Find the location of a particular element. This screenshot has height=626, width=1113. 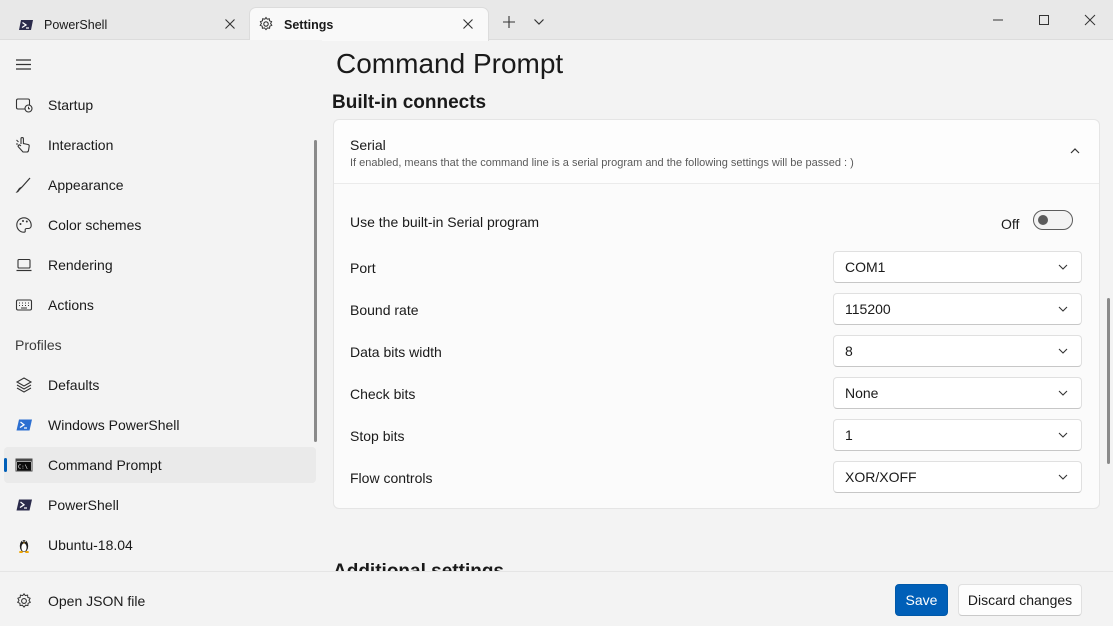

chevron-up-icon is located at coordinates (1075, 151).